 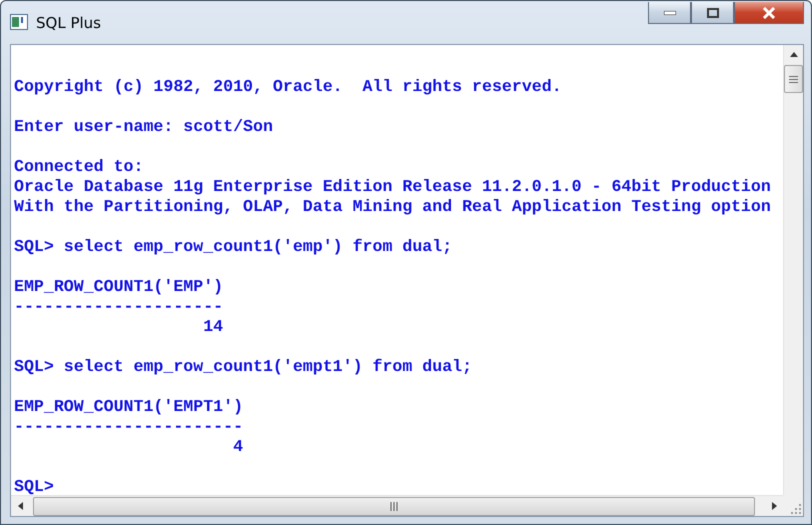 What do you see at coordinates (793, 270) in the screenshot?
I see `vertical-scrollbar` at bounding box center [793, 270].